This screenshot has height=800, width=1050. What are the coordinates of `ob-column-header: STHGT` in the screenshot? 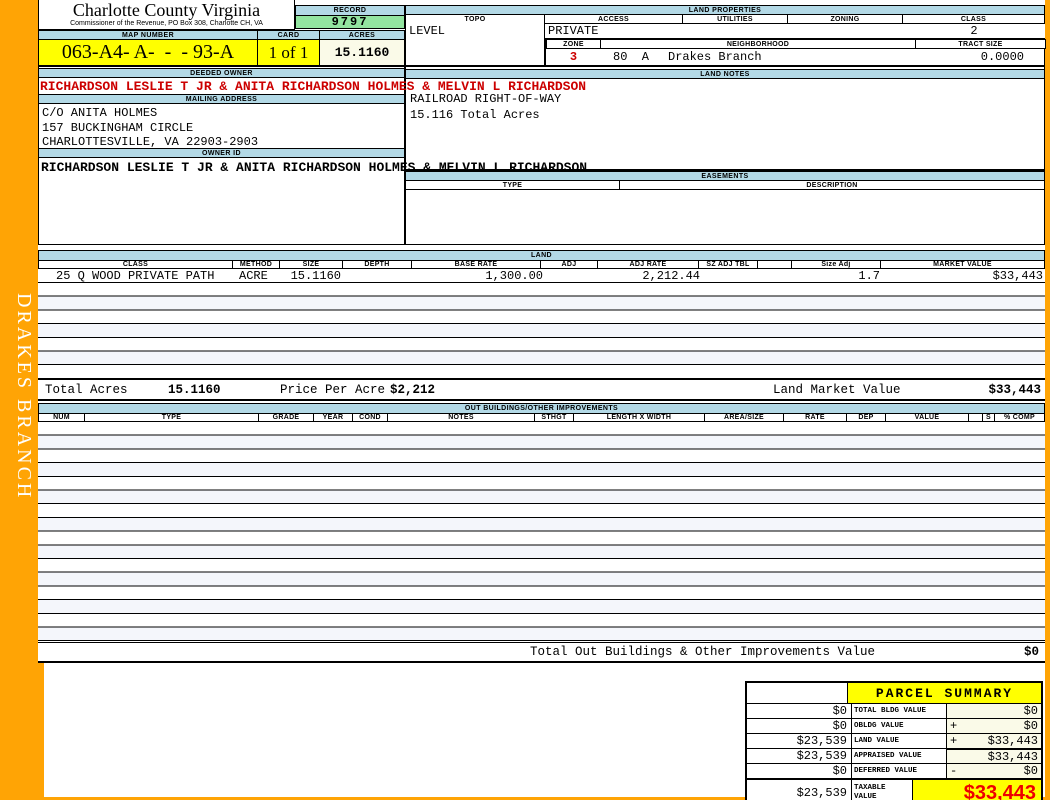 It's located at (554, 417).